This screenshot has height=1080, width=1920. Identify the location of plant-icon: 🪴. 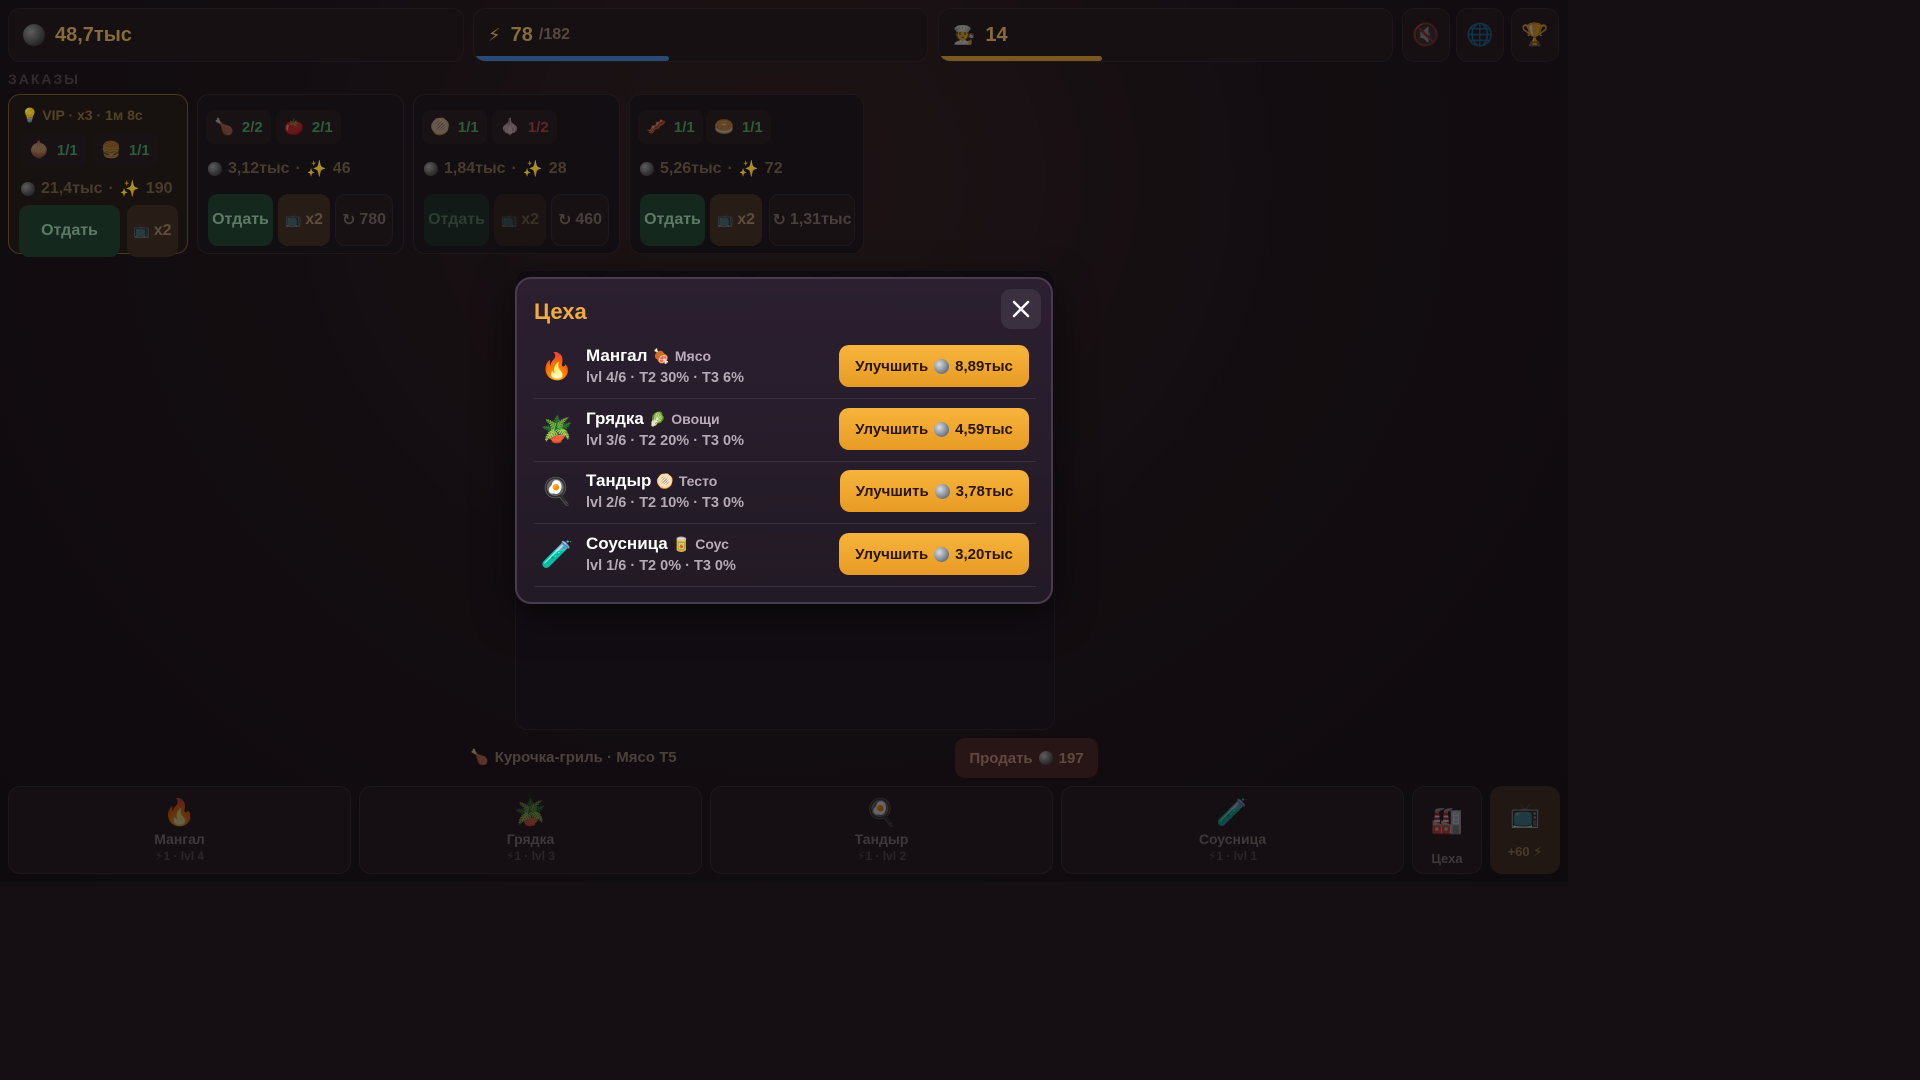
(557, 429).